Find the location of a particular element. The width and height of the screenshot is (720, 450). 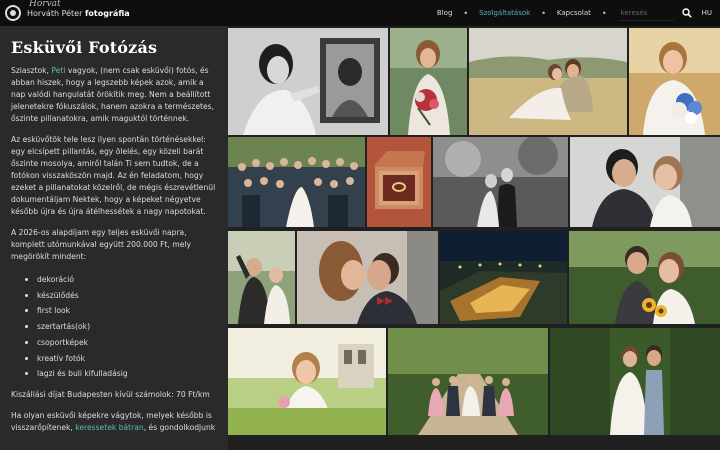

photo-group-photo-image is located at coordinates (296, 182).